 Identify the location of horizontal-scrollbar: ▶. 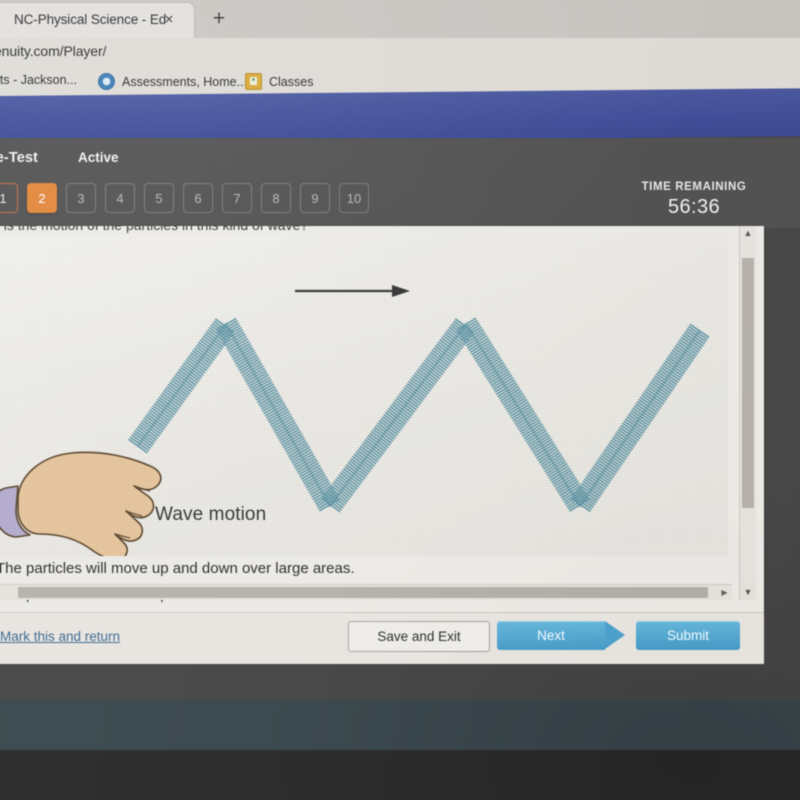
(366, 592).